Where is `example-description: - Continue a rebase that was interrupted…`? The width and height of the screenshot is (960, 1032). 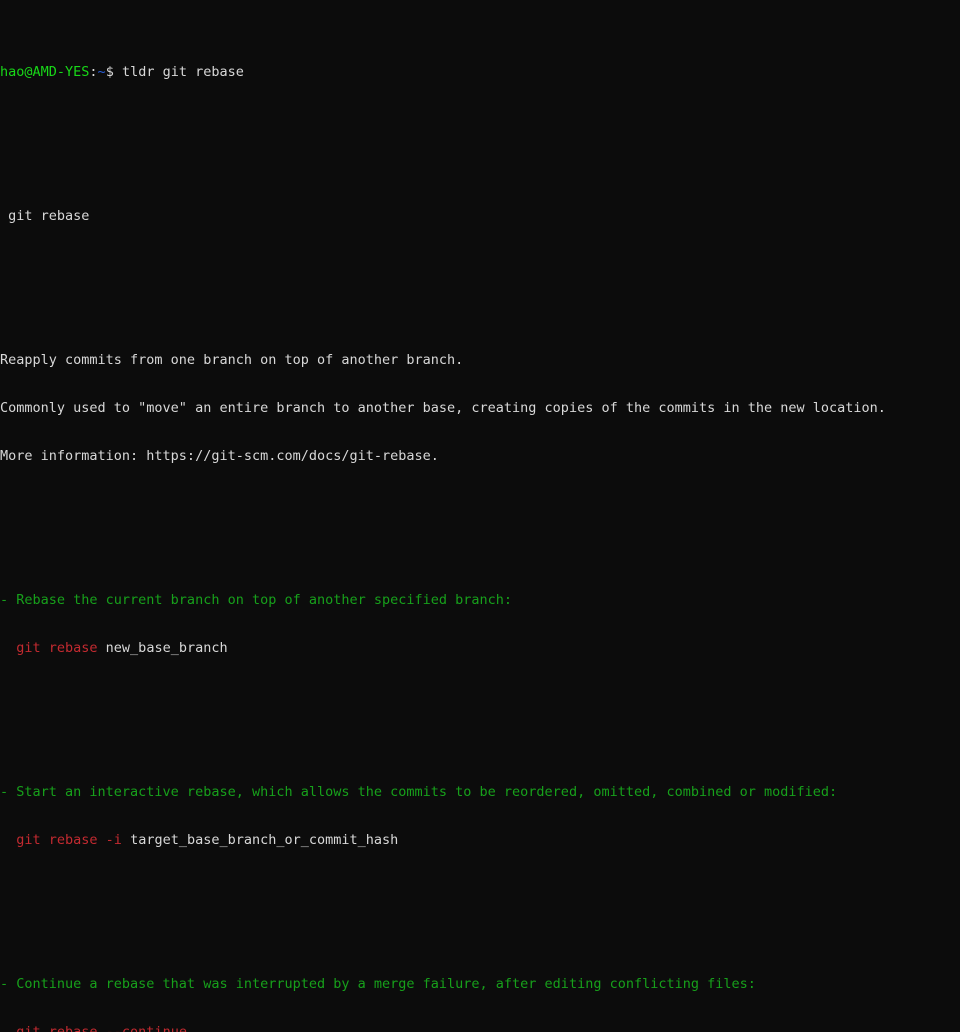
example-description: - Continue a rebase that was interrupted… is located at coordinates (378, 984).